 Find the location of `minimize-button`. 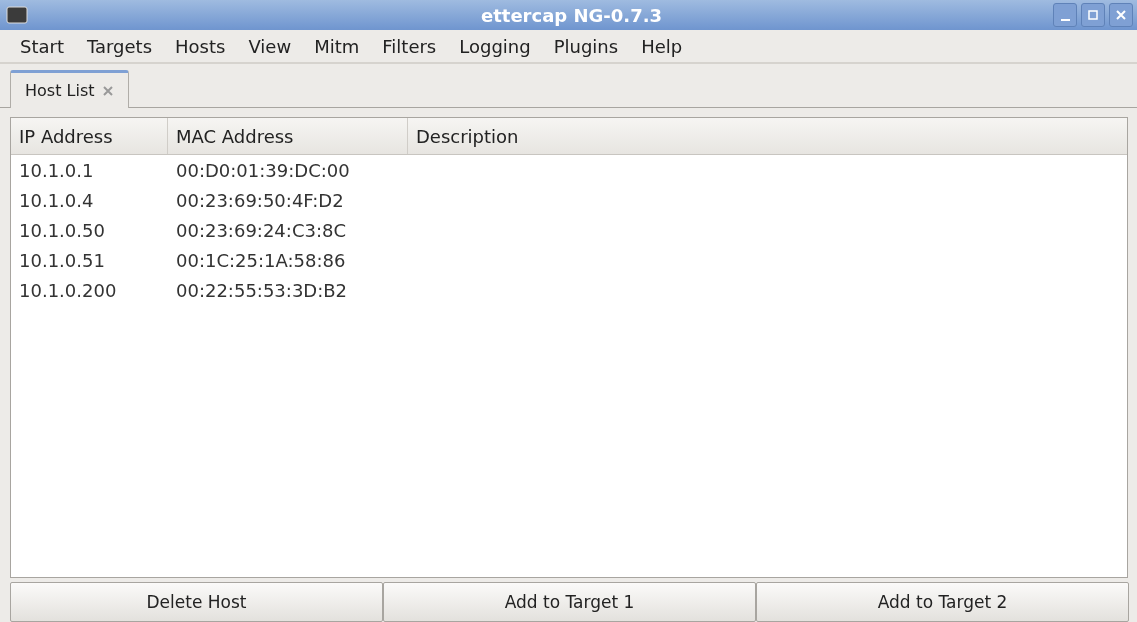

minimize-button is located at coordinates (1065, 15).